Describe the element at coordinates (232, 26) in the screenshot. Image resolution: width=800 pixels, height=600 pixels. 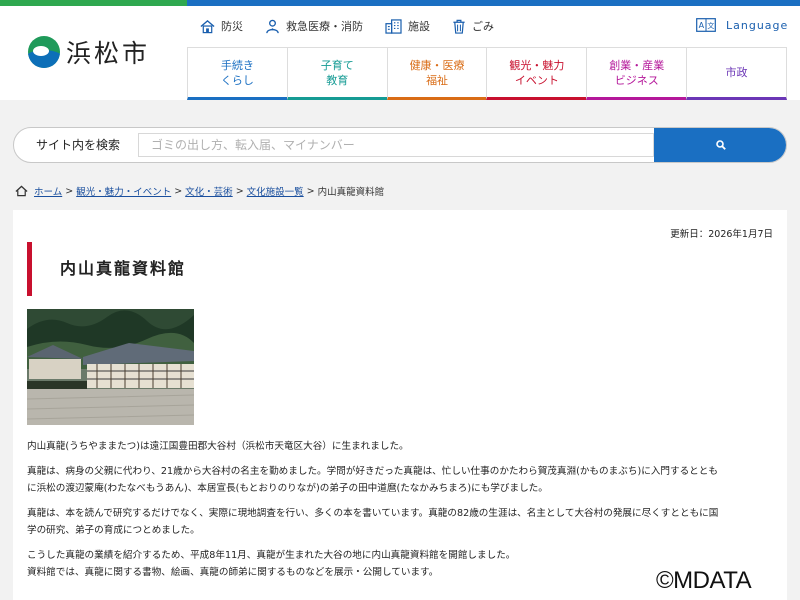
I see `utility-link-label: 防災` at that location.